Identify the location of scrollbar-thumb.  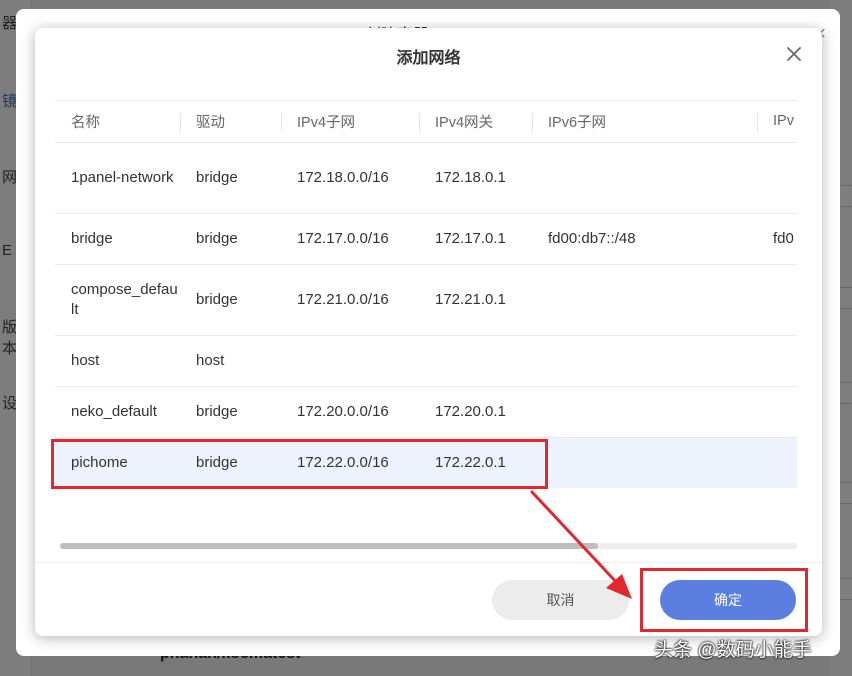
(329, 546).